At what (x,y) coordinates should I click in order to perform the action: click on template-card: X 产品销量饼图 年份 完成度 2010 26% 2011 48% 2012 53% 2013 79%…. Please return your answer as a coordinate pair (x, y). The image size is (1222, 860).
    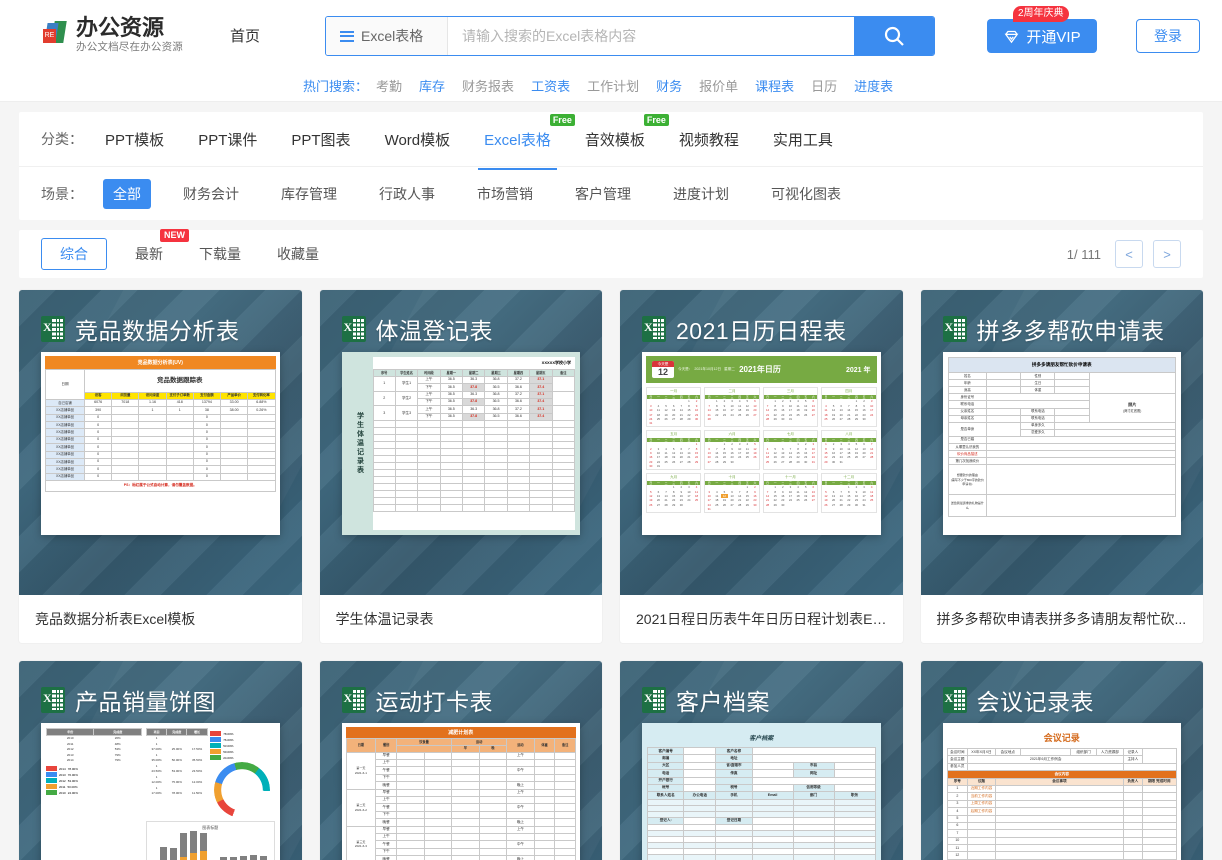
    Looking at the image, I should click on (160, 760).